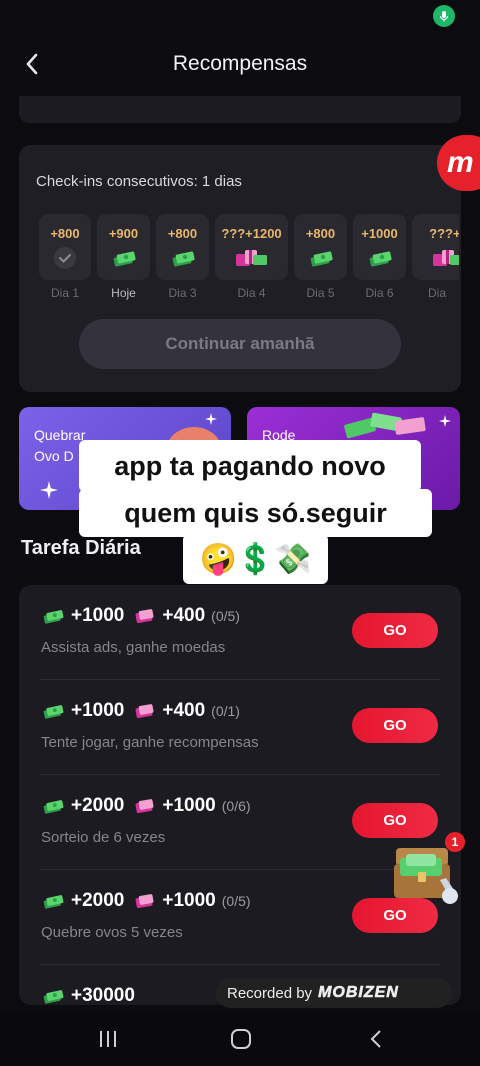  What do you see at coordinates (240, 109) in the screenshot?
I see `top-card` at bounding box center [240, 109].